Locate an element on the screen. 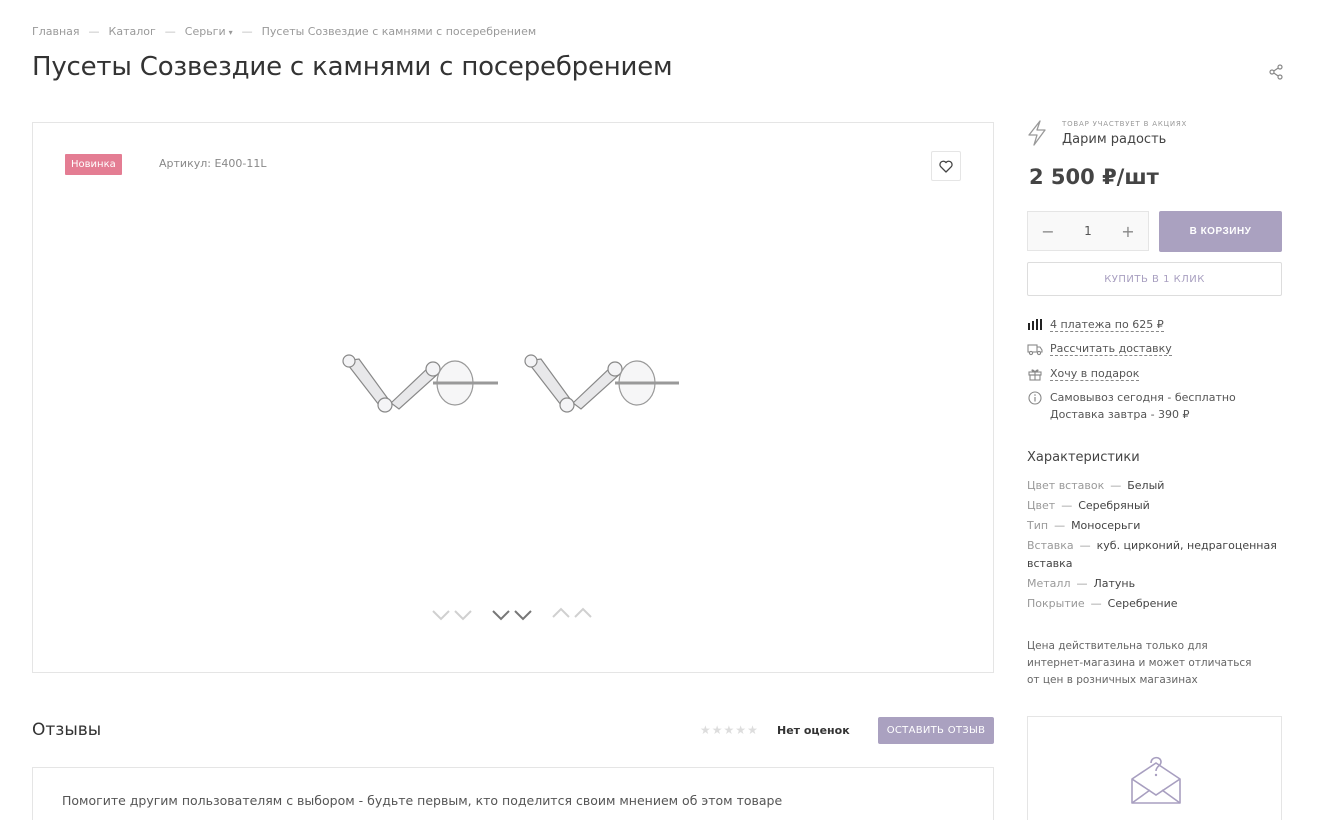 This screenshot has height=820, width=1318. installments-link: 4 платежа по 625 ₽ is located at coordinates (1107, 325).